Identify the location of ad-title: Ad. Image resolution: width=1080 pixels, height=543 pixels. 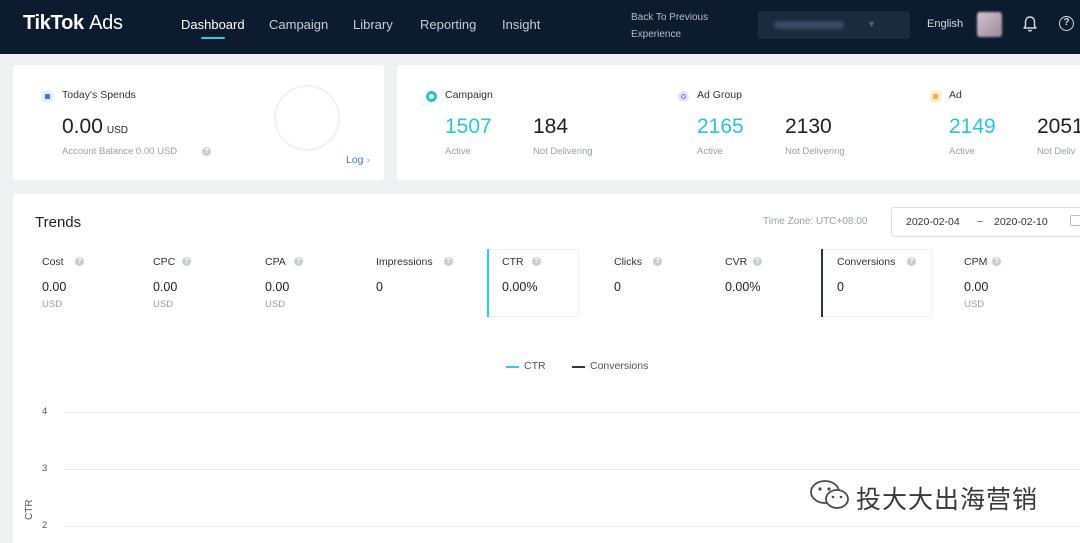
(955, 95).